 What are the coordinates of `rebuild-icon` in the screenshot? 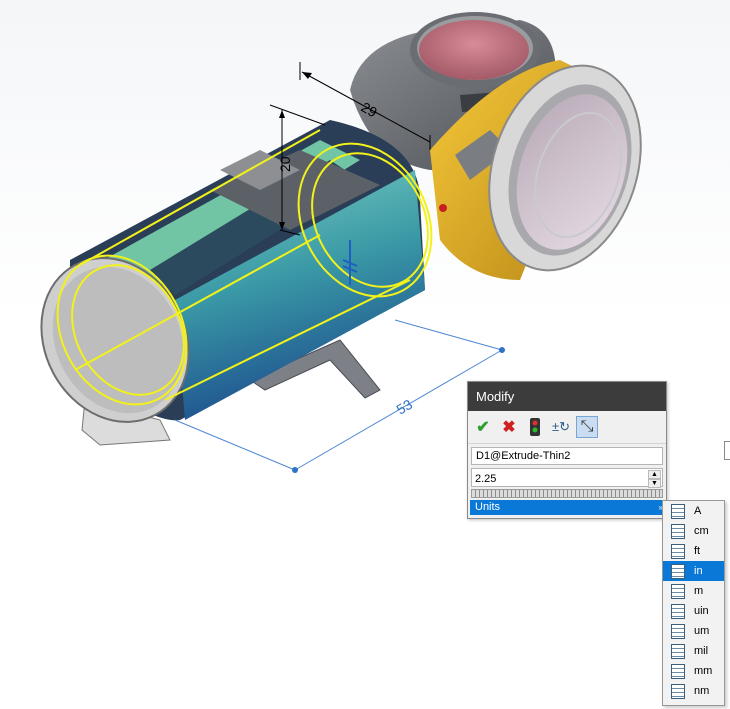 It's located at (535, 427).